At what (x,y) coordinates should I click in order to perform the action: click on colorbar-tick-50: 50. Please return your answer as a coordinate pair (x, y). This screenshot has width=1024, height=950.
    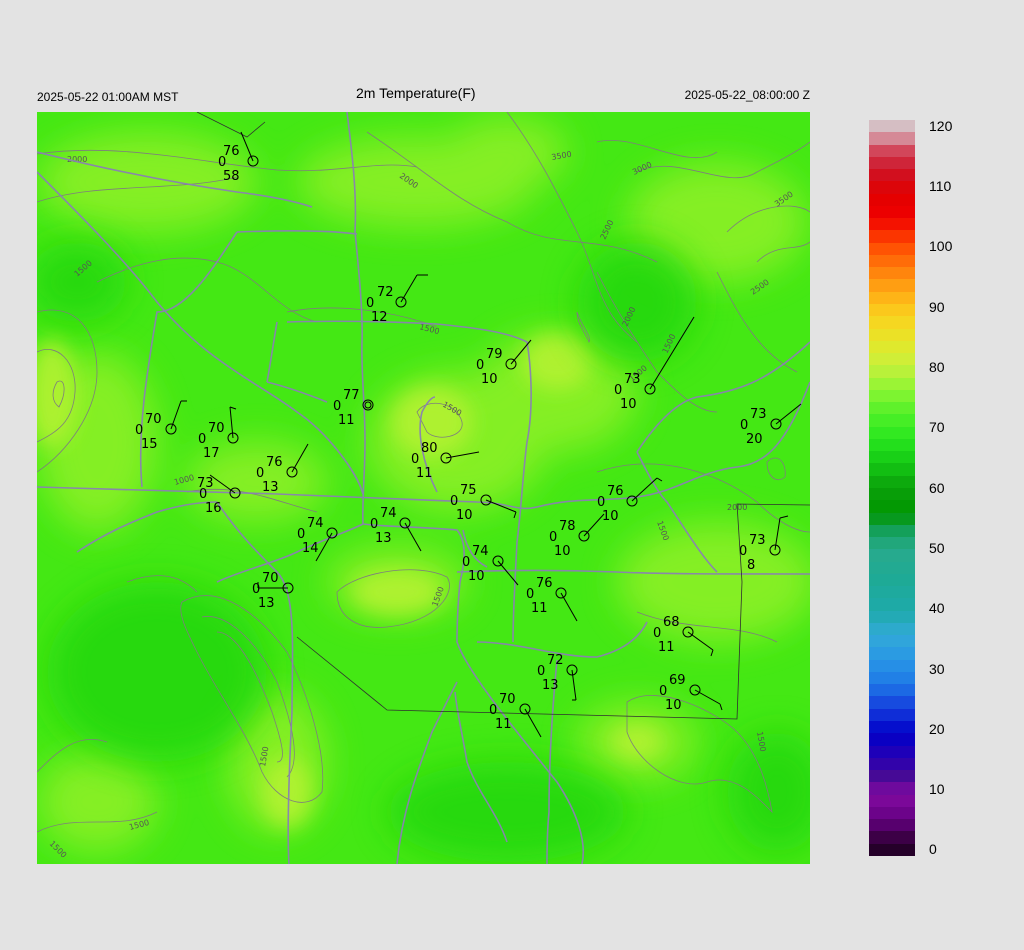
    Looking at the image, I should click on (937, 548).